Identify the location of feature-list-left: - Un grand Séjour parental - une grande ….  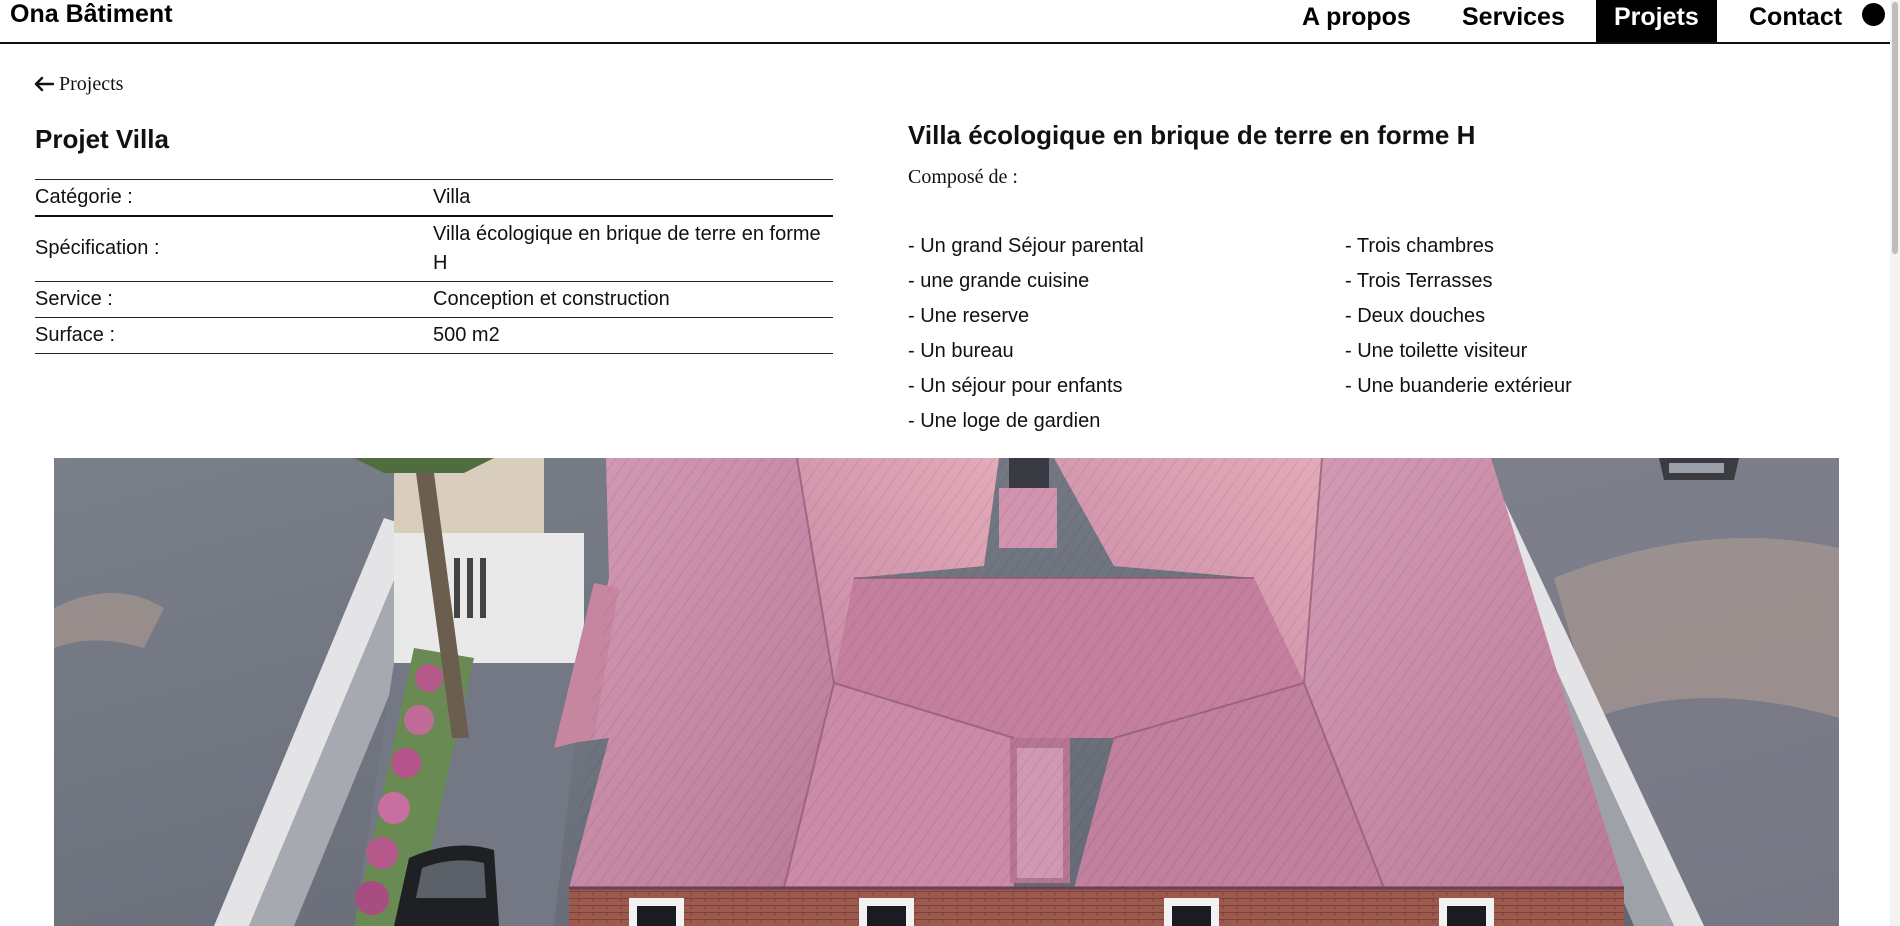
(1026, 337).